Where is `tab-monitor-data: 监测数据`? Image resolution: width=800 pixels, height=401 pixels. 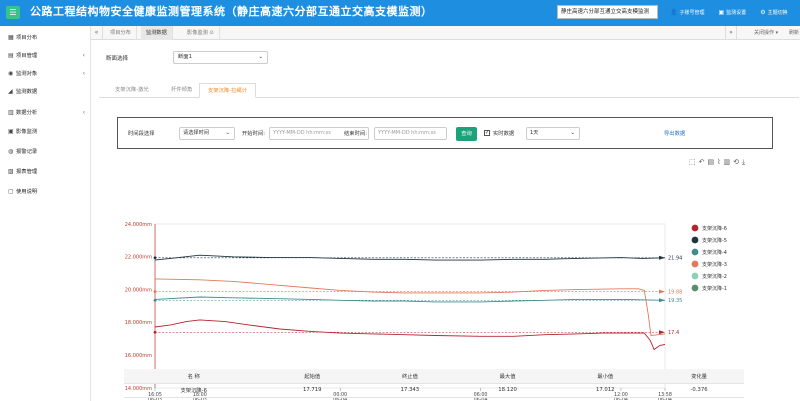
tab-monitor-data: 监测数据 is located at coordinates (157, 33).